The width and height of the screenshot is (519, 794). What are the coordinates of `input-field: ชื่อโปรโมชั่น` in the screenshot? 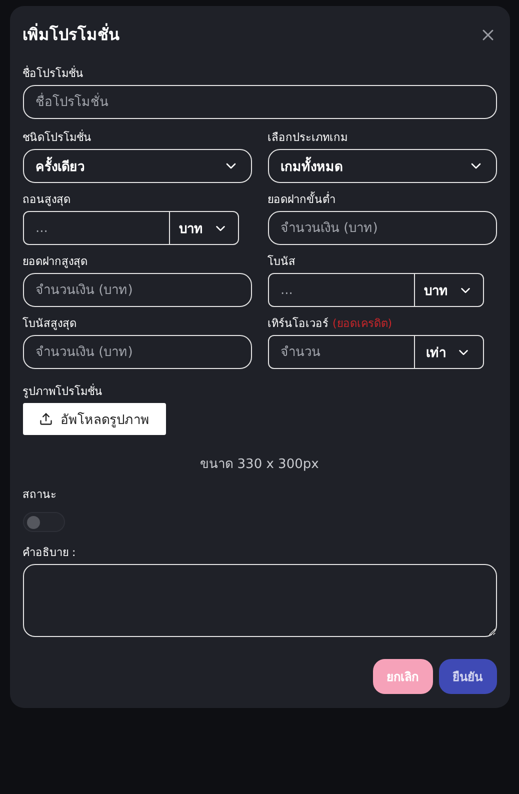 It's located at (259, 102).